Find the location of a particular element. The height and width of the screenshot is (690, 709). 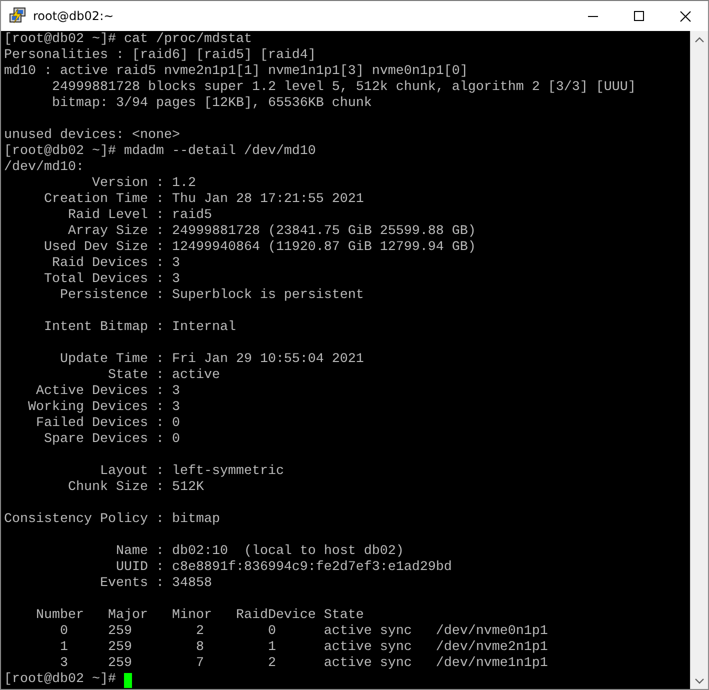

terminal-line: [root@db02 ~]# mdadm --detail /dev/md10 is located at coordinates (160, 152).